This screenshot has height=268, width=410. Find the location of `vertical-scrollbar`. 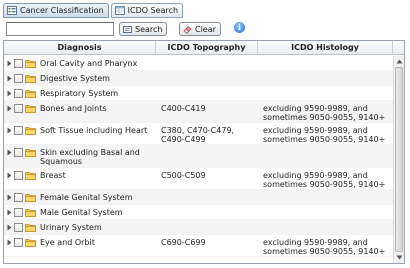

vertical-scrollbar is located at coordinates (398, 159).